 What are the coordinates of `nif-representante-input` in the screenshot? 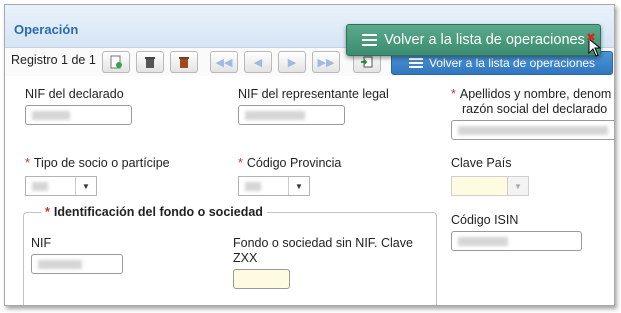 It's located at (291, 115).